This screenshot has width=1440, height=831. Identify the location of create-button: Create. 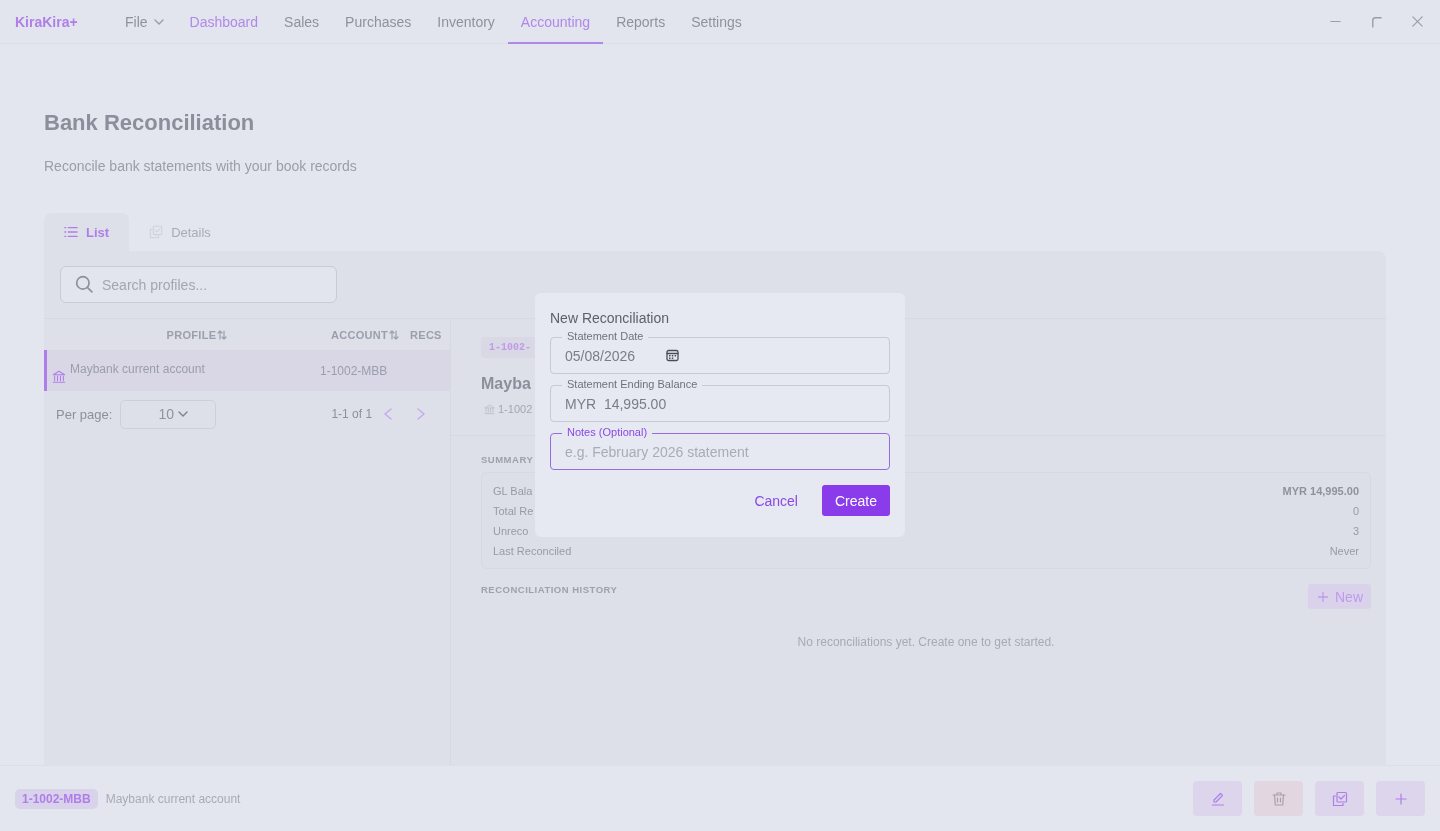
(855, 500).